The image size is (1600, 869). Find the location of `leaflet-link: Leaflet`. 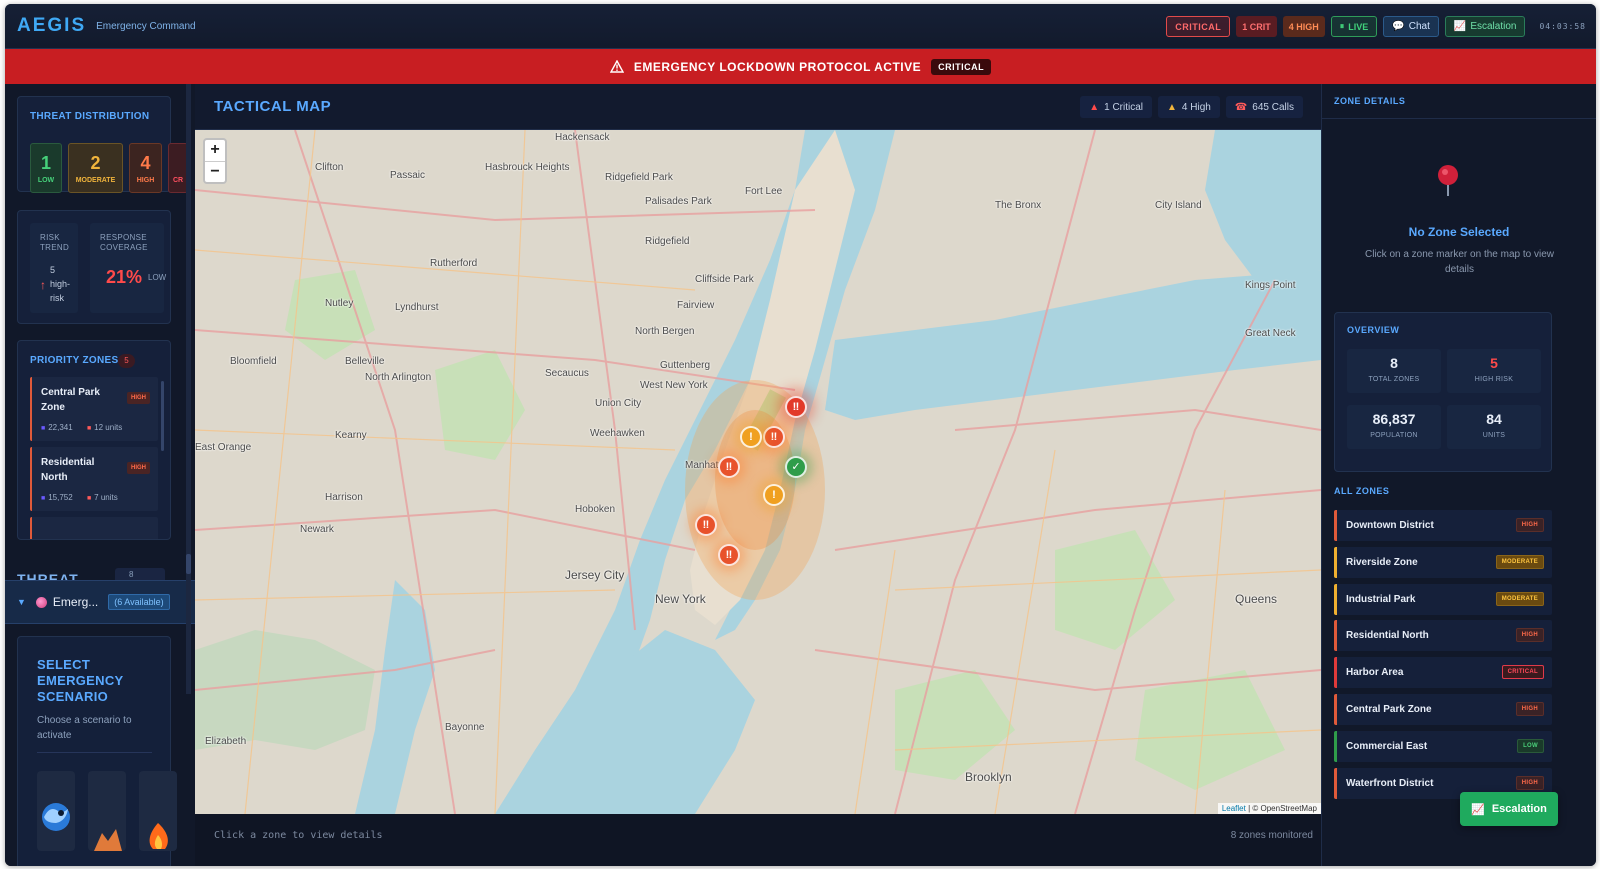

leaflet-link: Leaflet is located at coordinates (1234, 808).